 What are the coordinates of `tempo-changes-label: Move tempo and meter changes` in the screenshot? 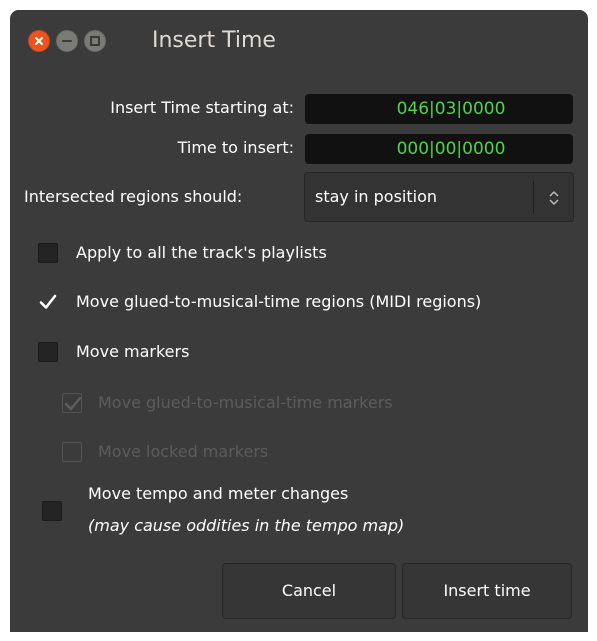 It's located at (218, 494).